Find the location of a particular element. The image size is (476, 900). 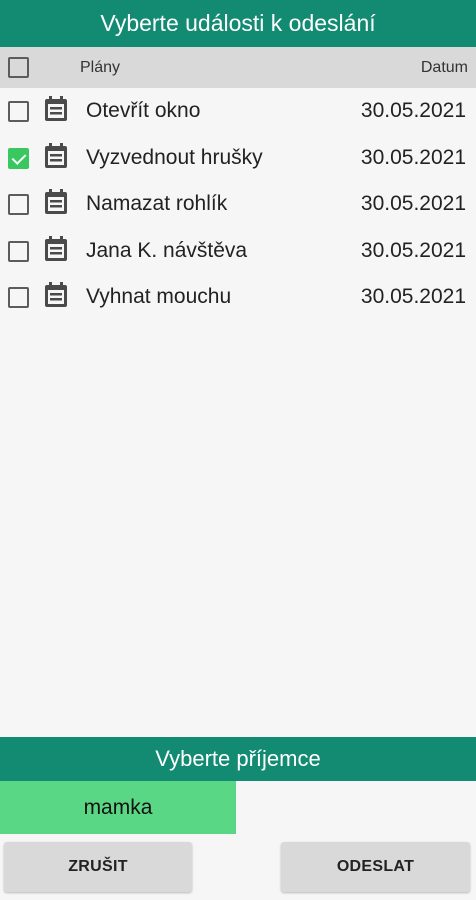

event-checkbox-checked is located at coordinates (18, 158).